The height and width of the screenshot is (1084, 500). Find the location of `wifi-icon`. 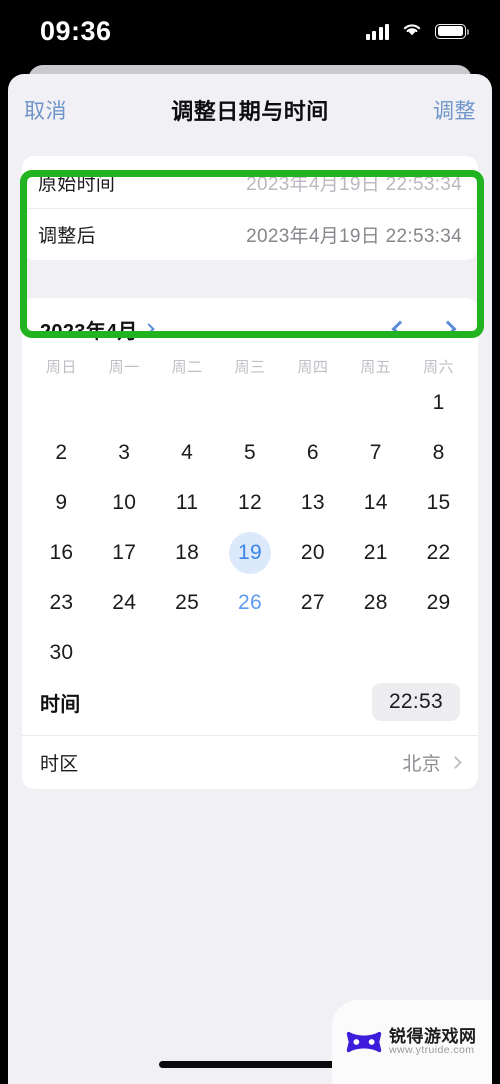

wifi-icon is located at coordinates (412, 31).